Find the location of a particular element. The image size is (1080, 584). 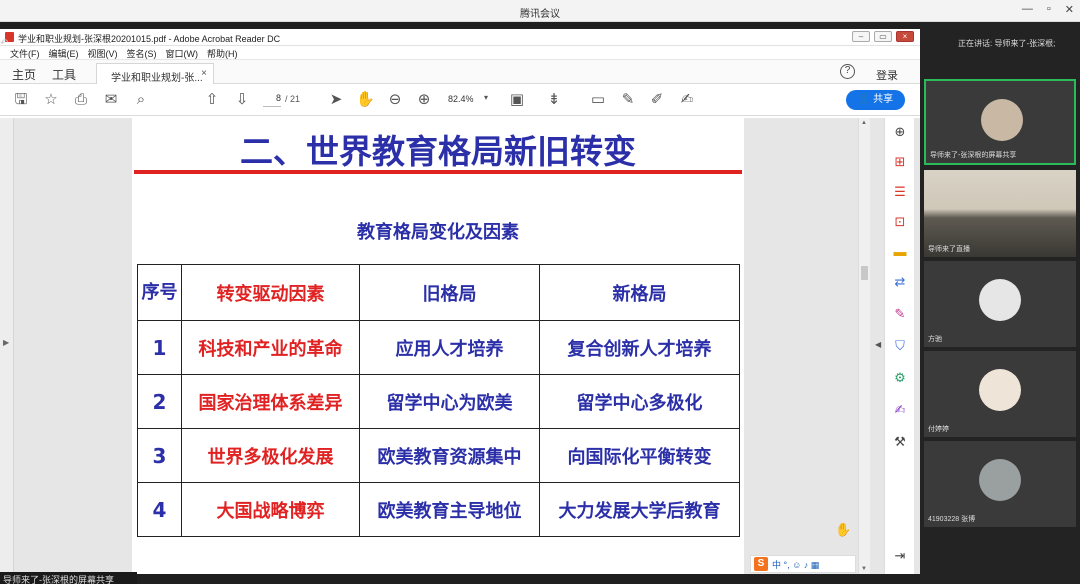

table-row: 1 科技和产业的革命 应用人才培养 复合创新人才培养 is located at coordinates (438, 347).